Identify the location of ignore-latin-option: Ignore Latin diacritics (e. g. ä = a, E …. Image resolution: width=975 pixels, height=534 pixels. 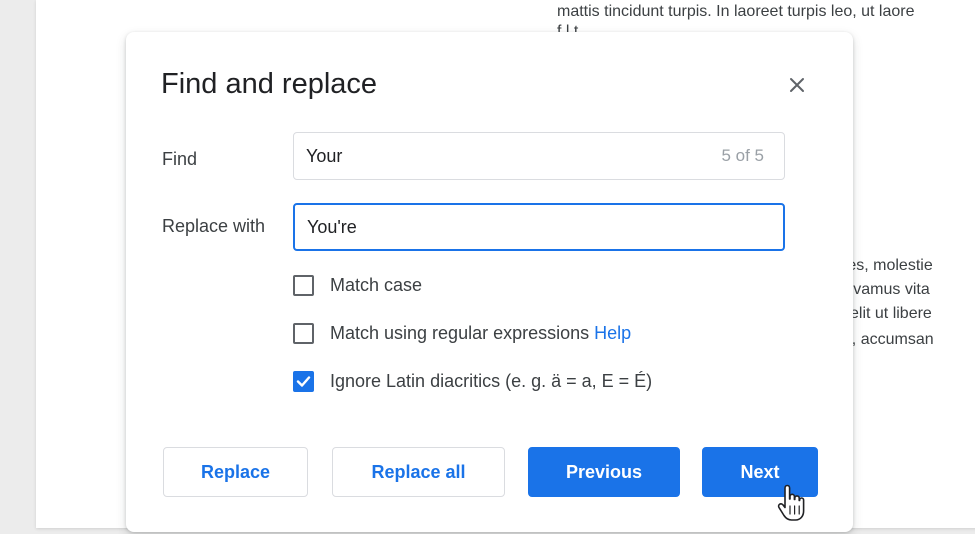
(472, 381).